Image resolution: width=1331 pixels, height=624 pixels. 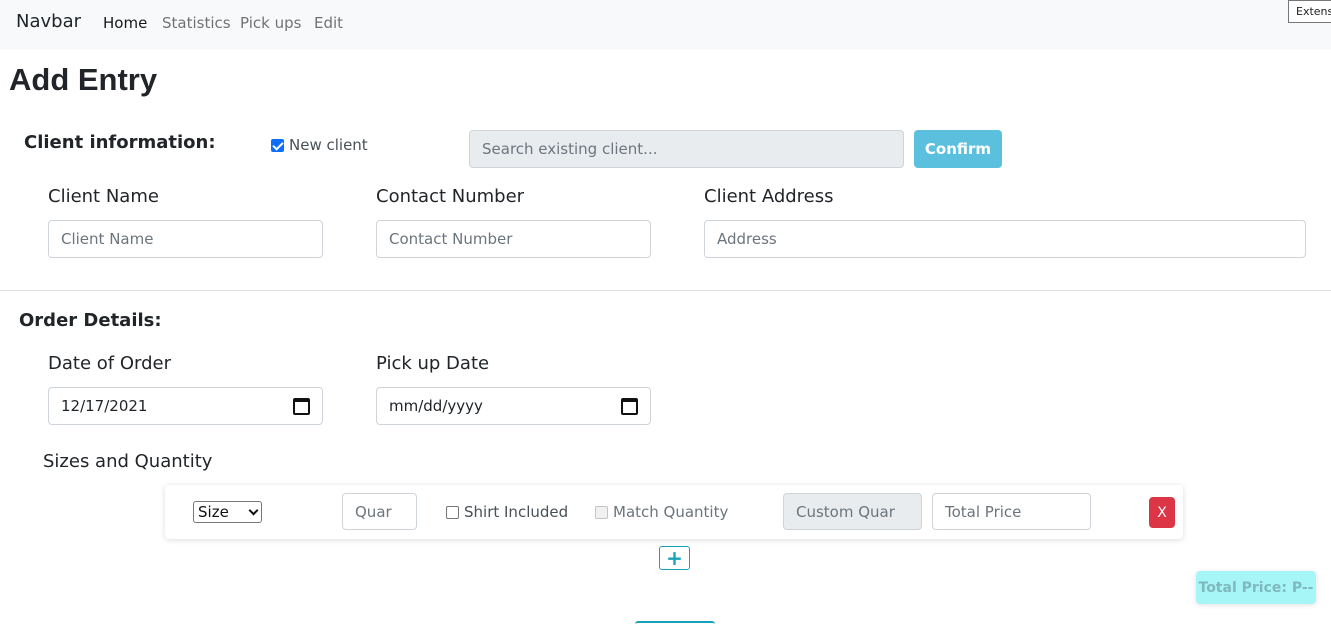 What do you see at coordinates (103, 196) in the screenshot?
I see `client-name-label: Client Name` at bounding box center [103, 196].